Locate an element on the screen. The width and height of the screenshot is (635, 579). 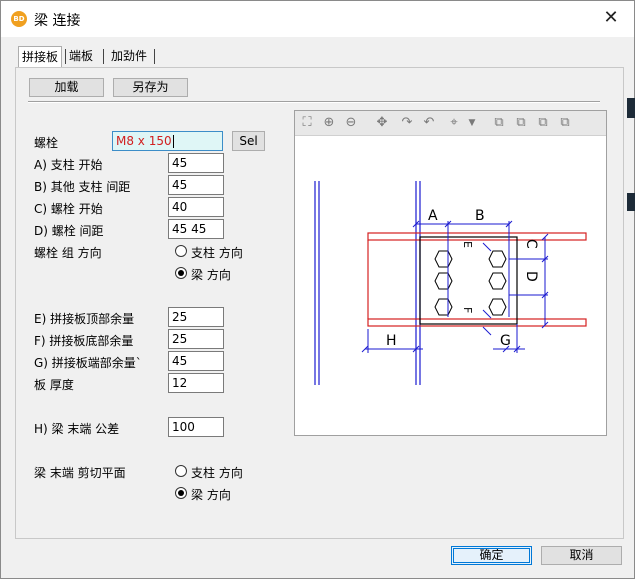
bolt-value: M8 x 150 is located at coordinates (144, 141).